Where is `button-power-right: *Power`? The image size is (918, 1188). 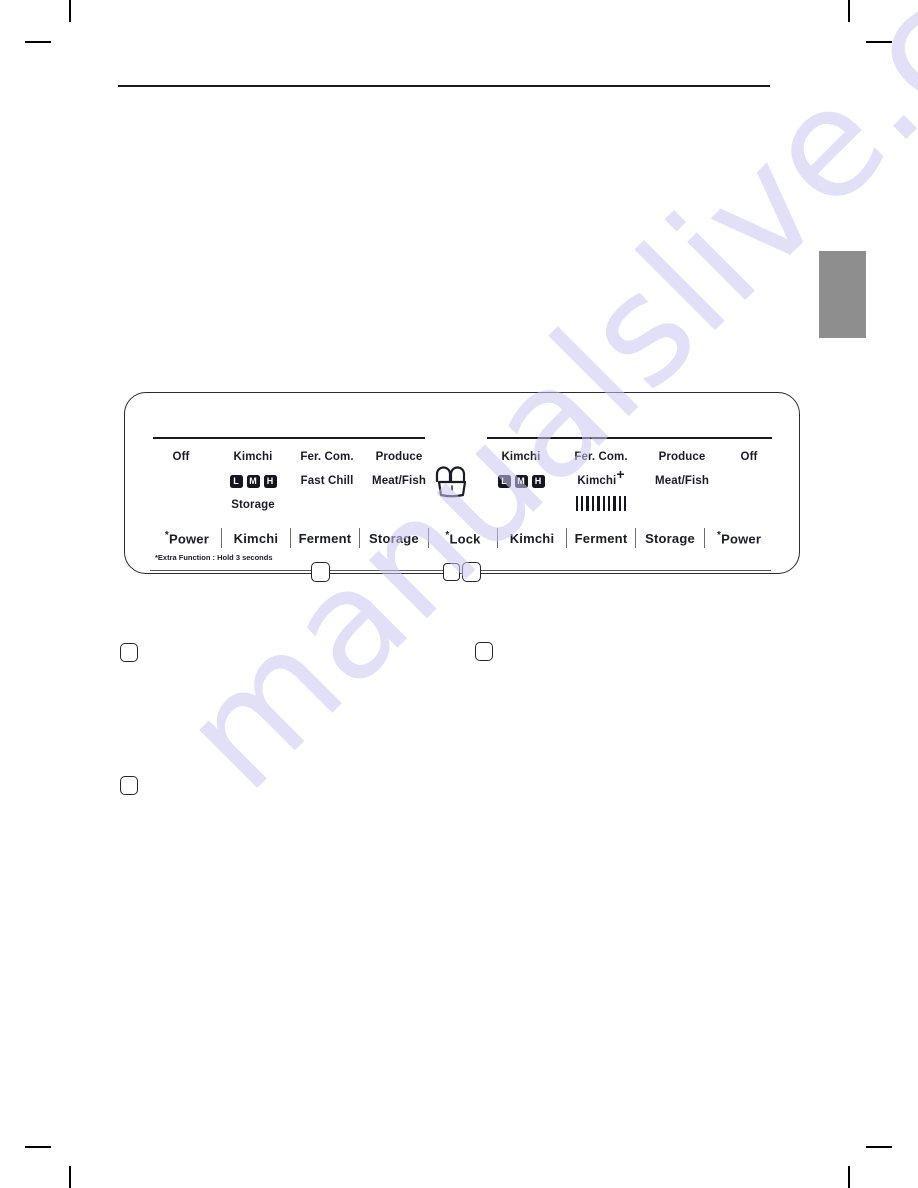 button-power-right: *Power is located at coordinates (739, 538).